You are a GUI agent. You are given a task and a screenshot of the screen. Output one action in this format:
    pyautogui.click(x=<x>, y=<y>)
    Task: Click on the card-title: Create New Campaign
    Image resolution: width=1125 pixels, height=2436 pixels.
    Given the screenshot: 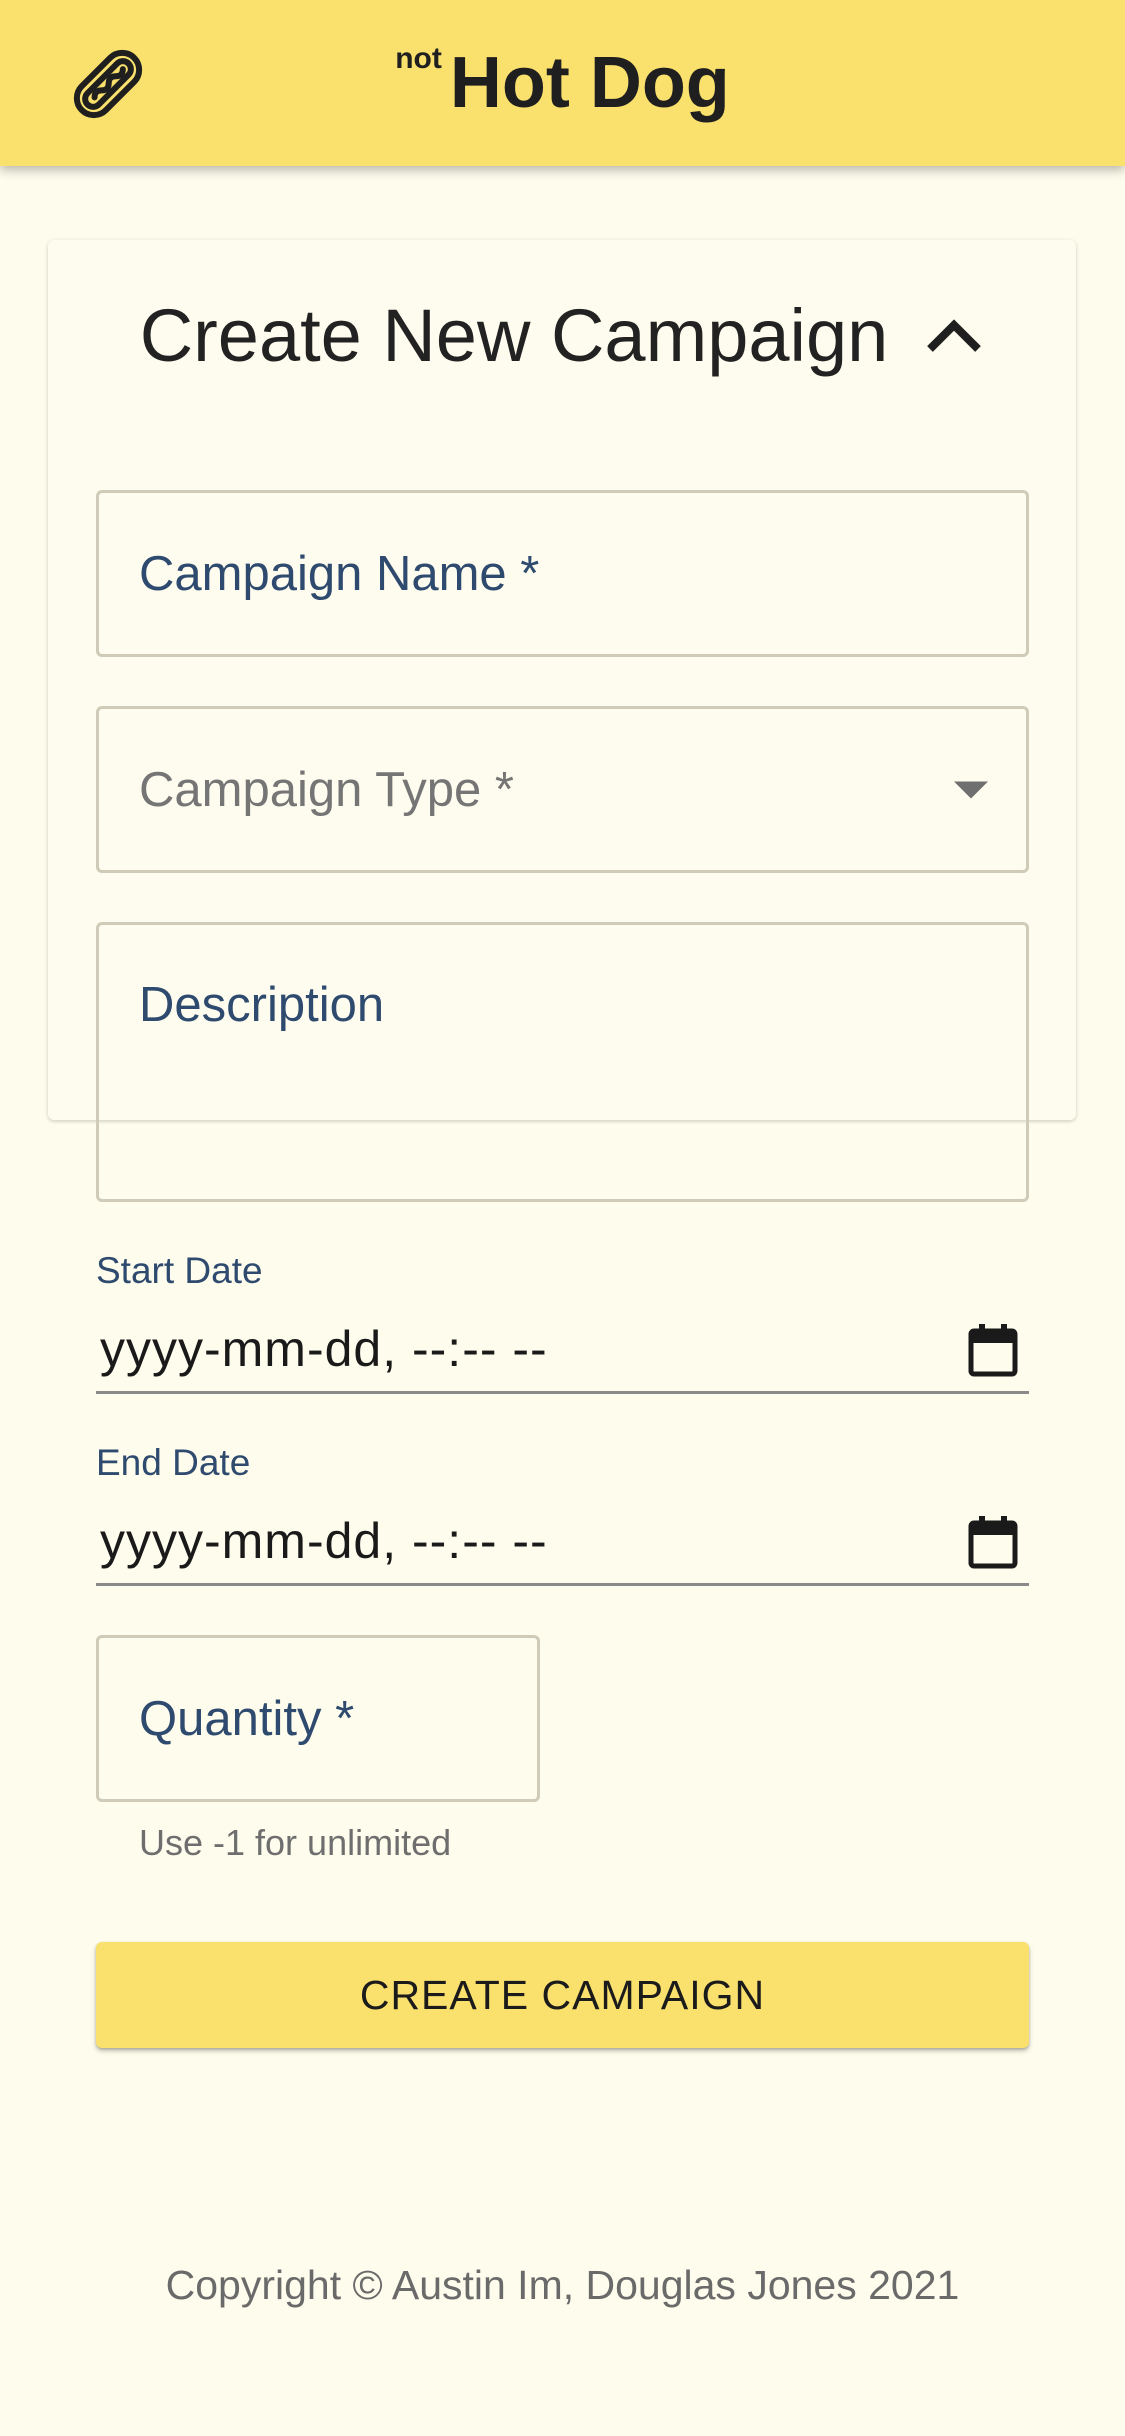 What is the action you would take?
    pyautogui.click(x=514, y=335)
    